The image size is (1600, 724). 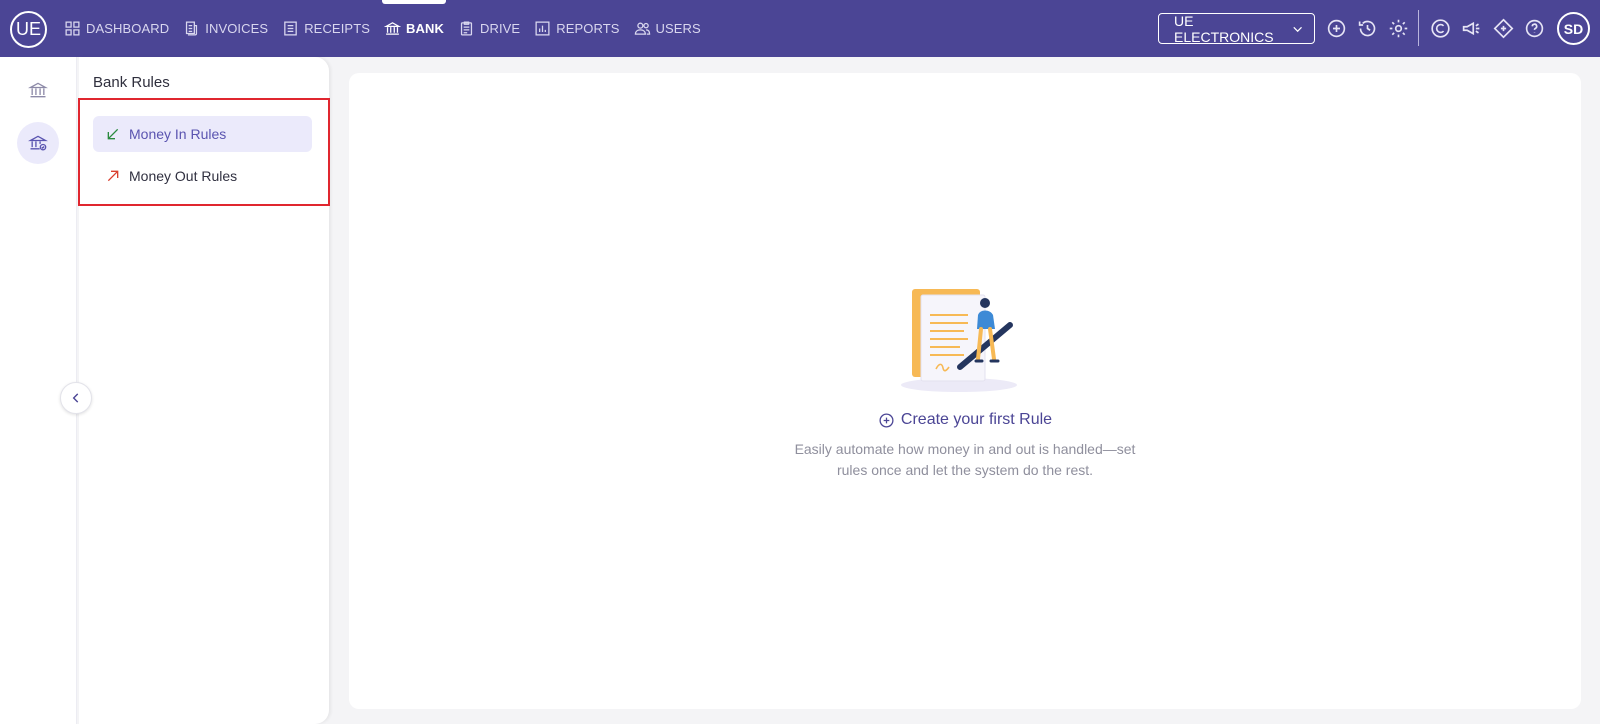 I want to click on nav-item-reports: REPORTS, so click(x=576, y=28).